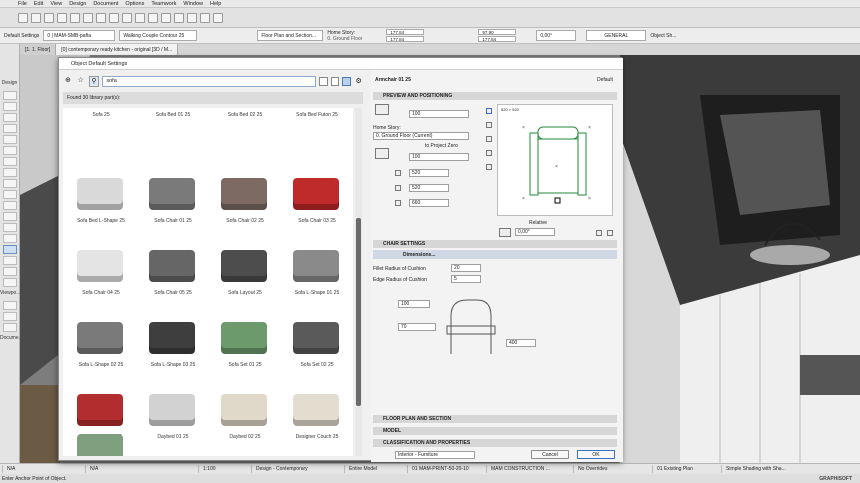 Image resolution: width=860 pixels, height=483 pixels. What do you see at coordinates (405, 39) in the screenshot?
I see `dimension-b-field: 177,84` at bounding box center [405, 39].